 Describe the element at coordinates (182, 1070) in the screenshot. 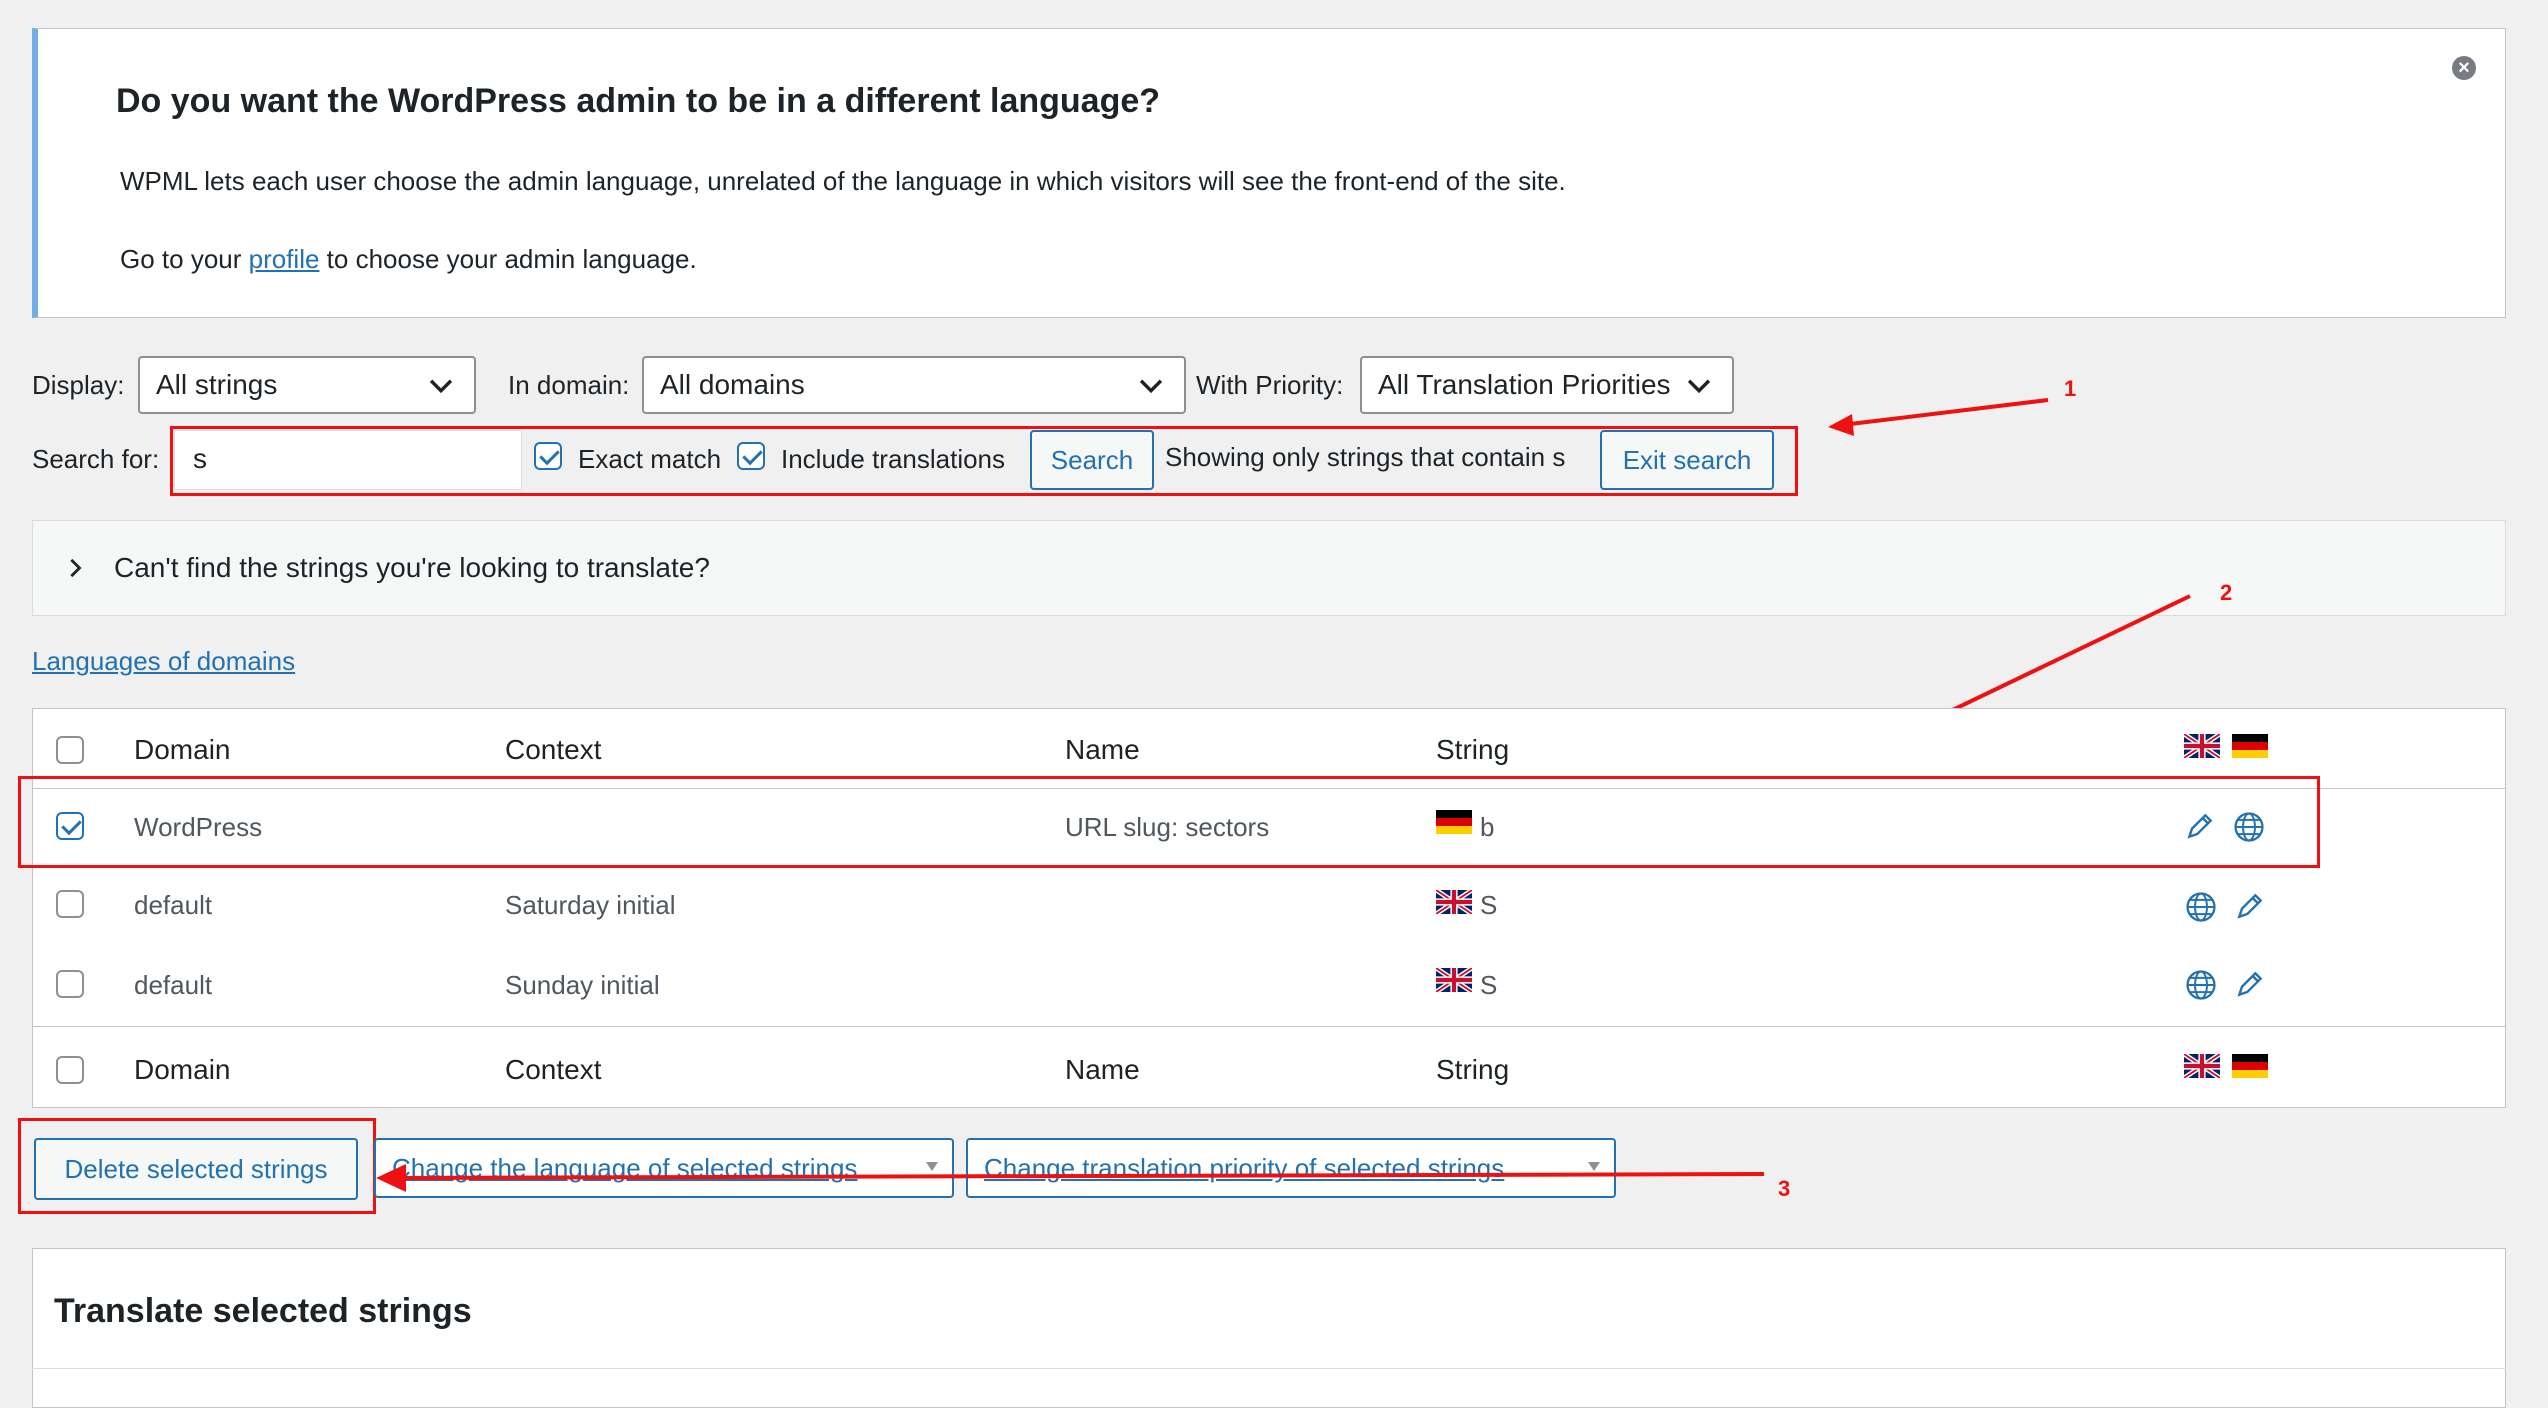

I see `column-footer-domain: Domain` at that location.